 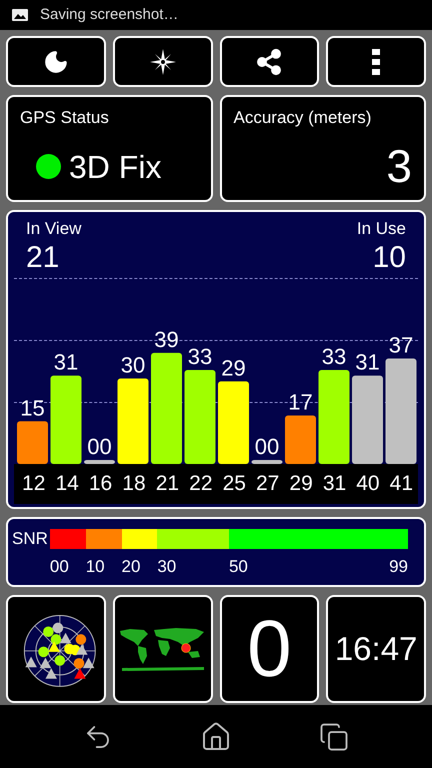 What do you see at coordinates (234, 484) in the screenshot?
I see `satellite-id-label: 25` at bounding box center [234, 484].